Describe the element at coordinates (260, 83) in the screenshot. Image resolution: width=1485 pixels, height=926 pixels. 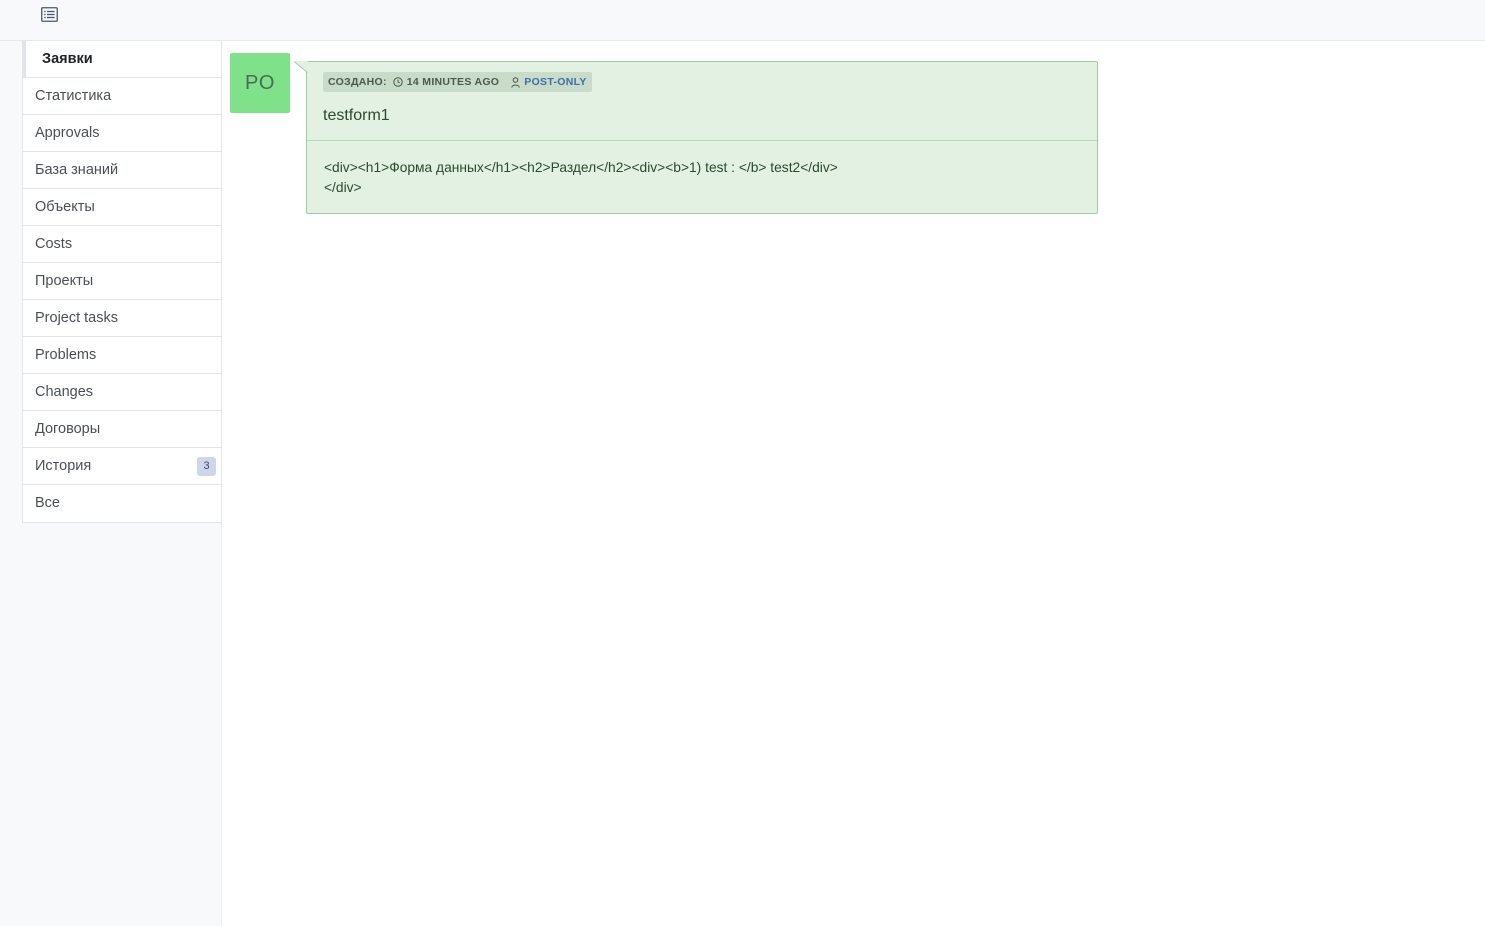
I see `avatar: PO` at that location.